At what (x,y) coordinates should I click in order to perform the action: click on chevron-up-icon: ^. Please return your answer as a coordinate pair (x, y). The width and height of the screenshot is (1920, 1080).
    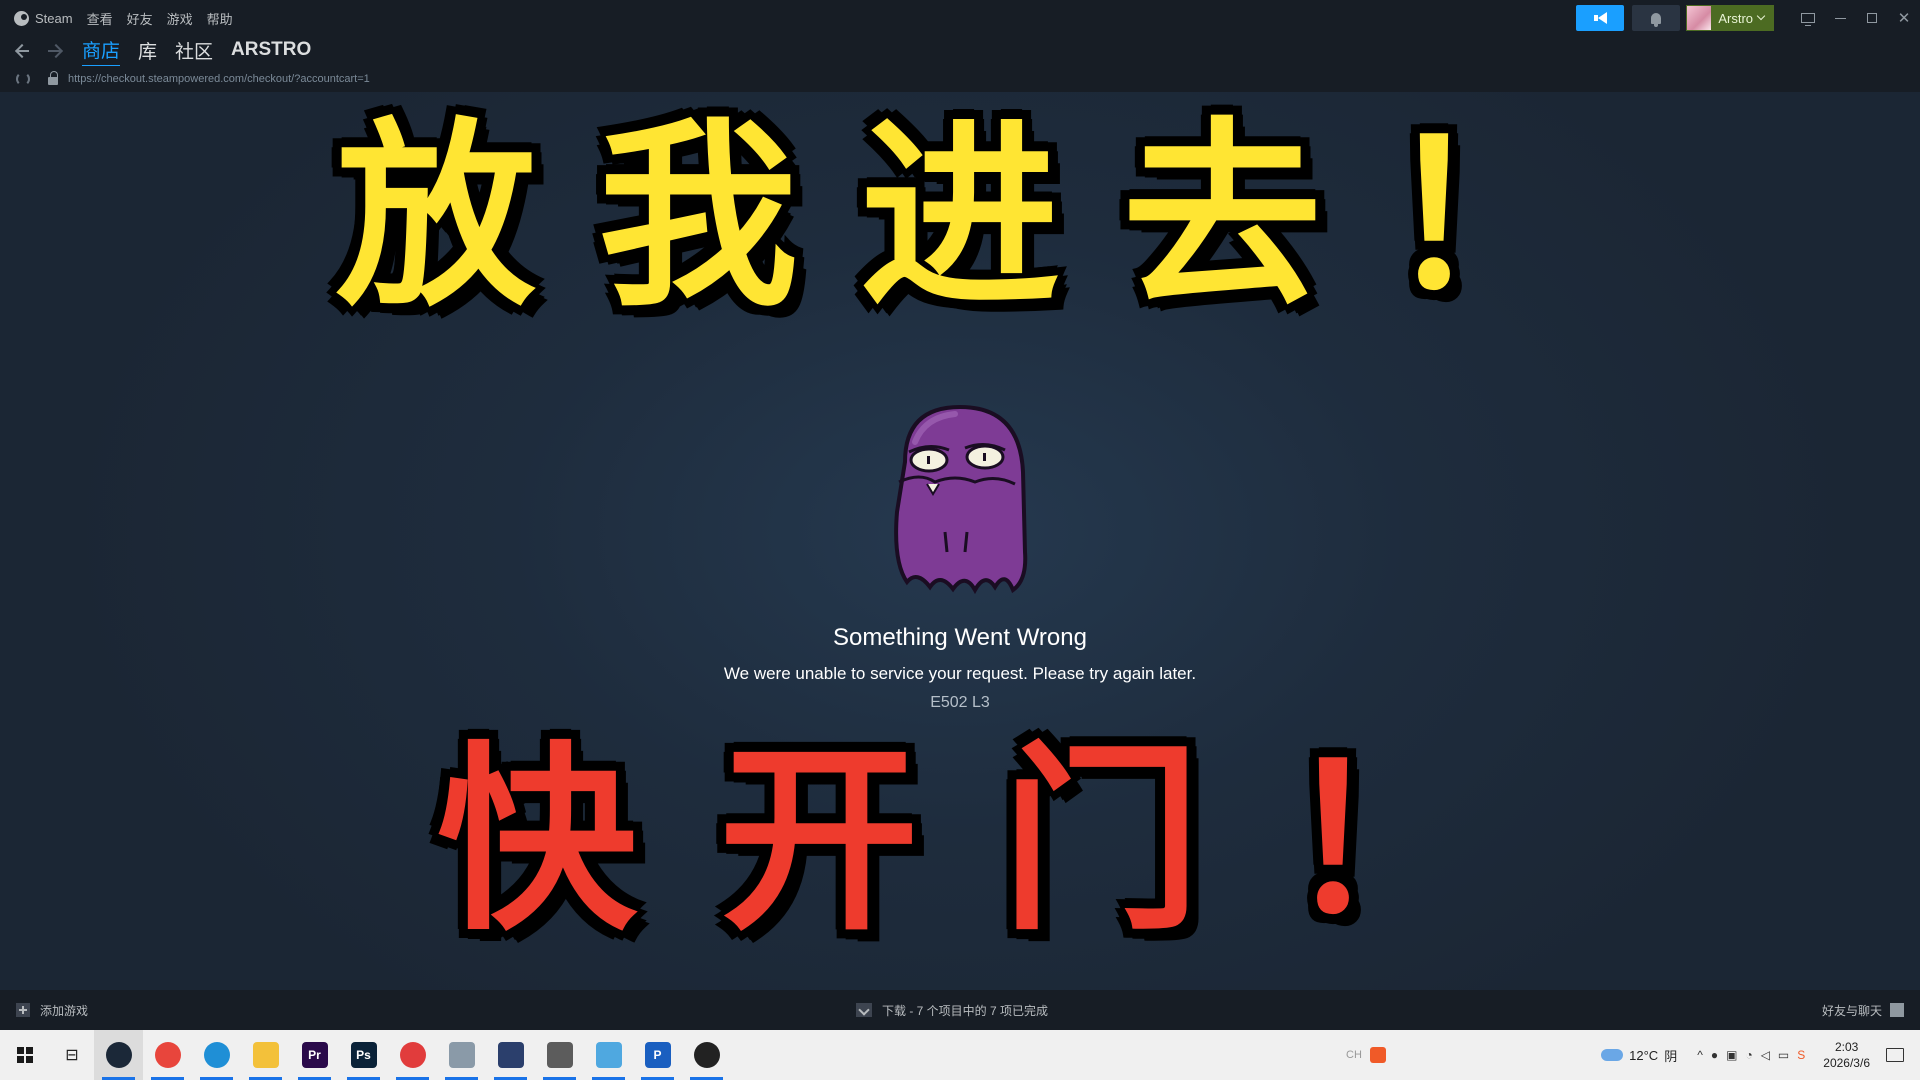
    Looking at the image, I should click on (1700, 1055).